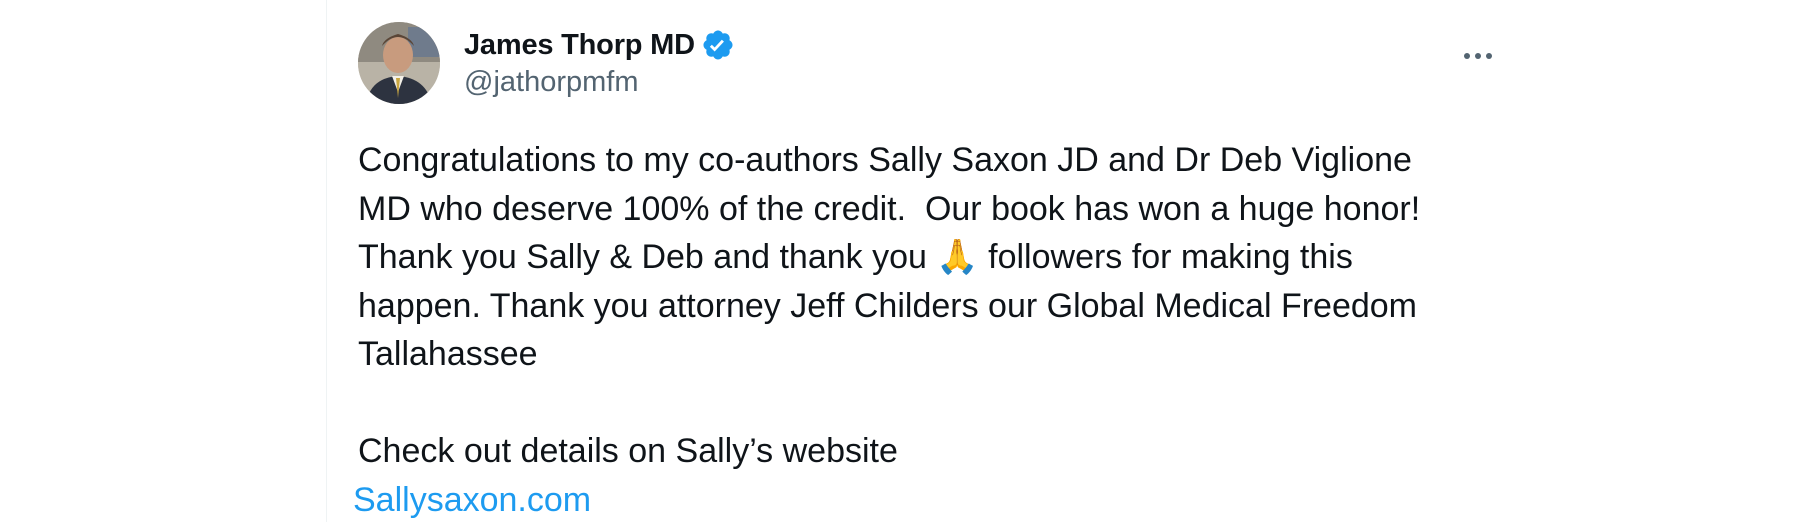 This screenshot has width=1820, height=524. I want to click on website-link: Sallysaxon.com, so click(472, 500).